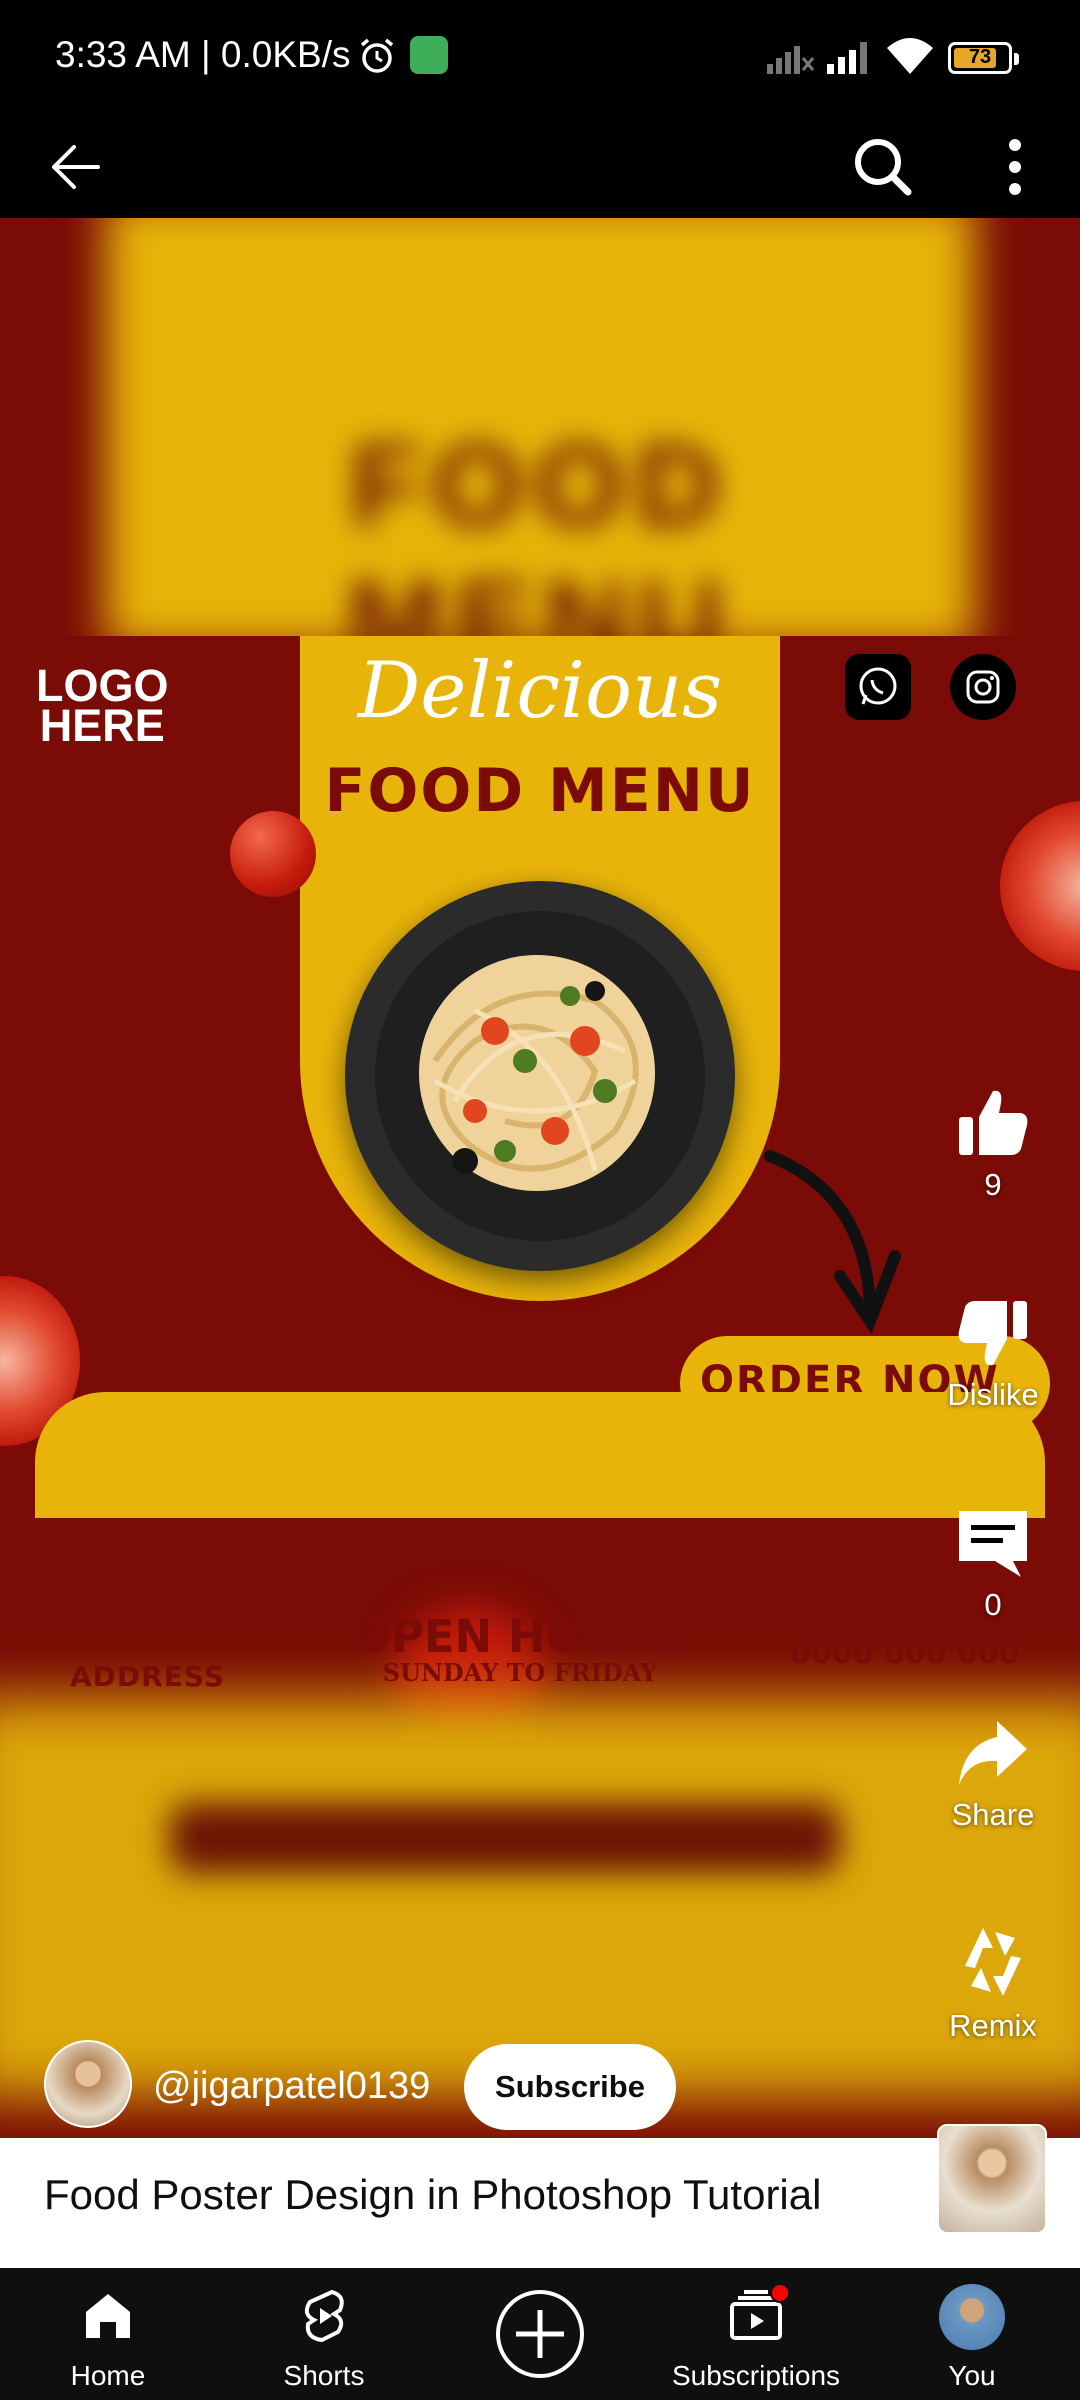 Image resolution: width=1080 pixels, height=2400 pixels. I want to click on address-label: ADDRESS, so click(147, 1676).